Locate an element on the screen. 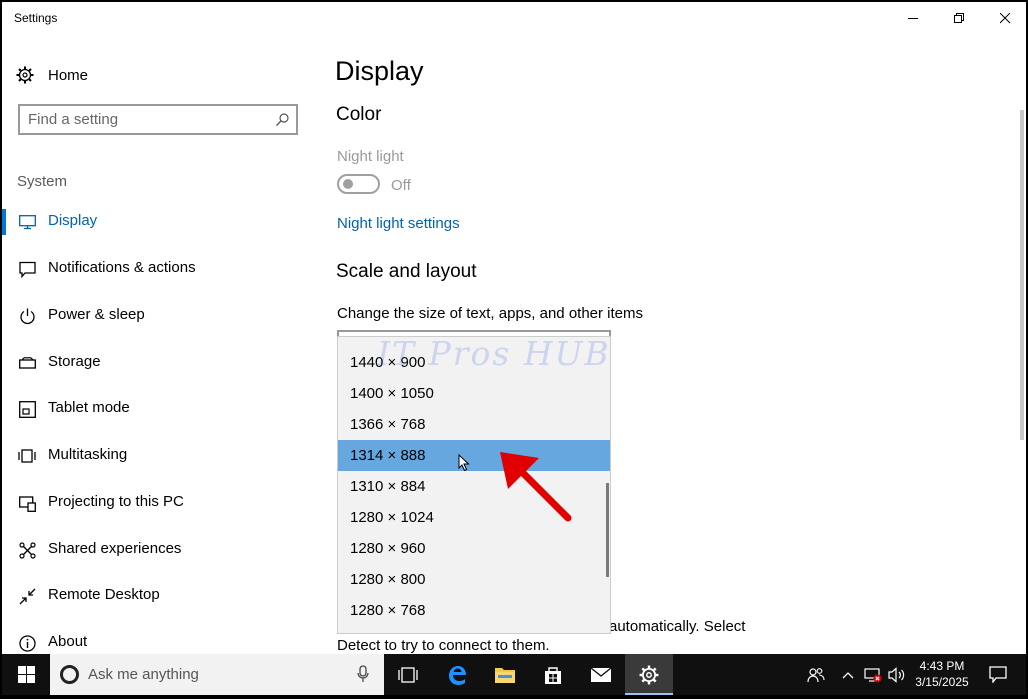 This screenshot has height=699, width=1028. file-explorer-button is located at coordinates (505, 674).